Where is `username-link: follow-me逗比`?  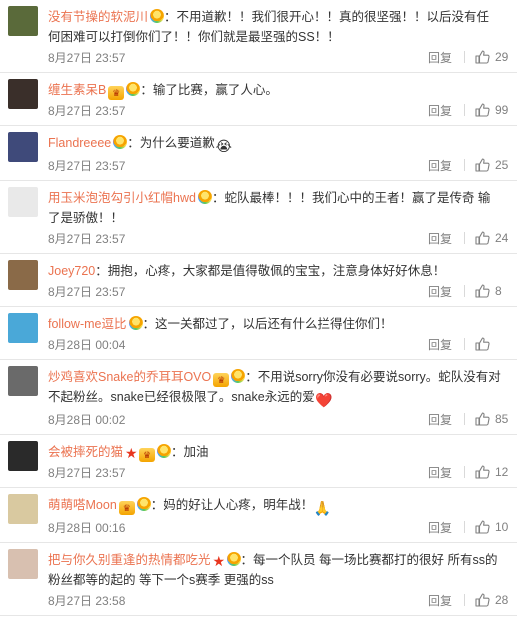 username-link: follow-me逗比 is located at coordinates (87, 324).